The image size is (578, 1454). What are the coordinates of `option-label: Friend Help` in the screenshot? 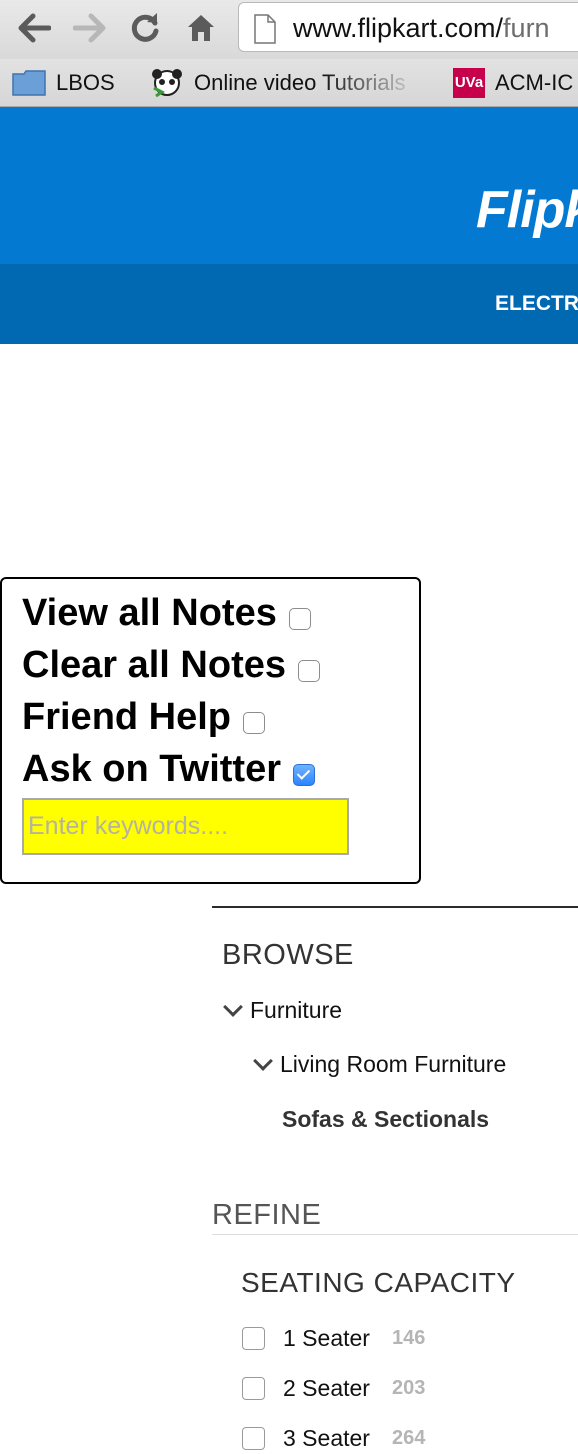 It's located at (127, 717).